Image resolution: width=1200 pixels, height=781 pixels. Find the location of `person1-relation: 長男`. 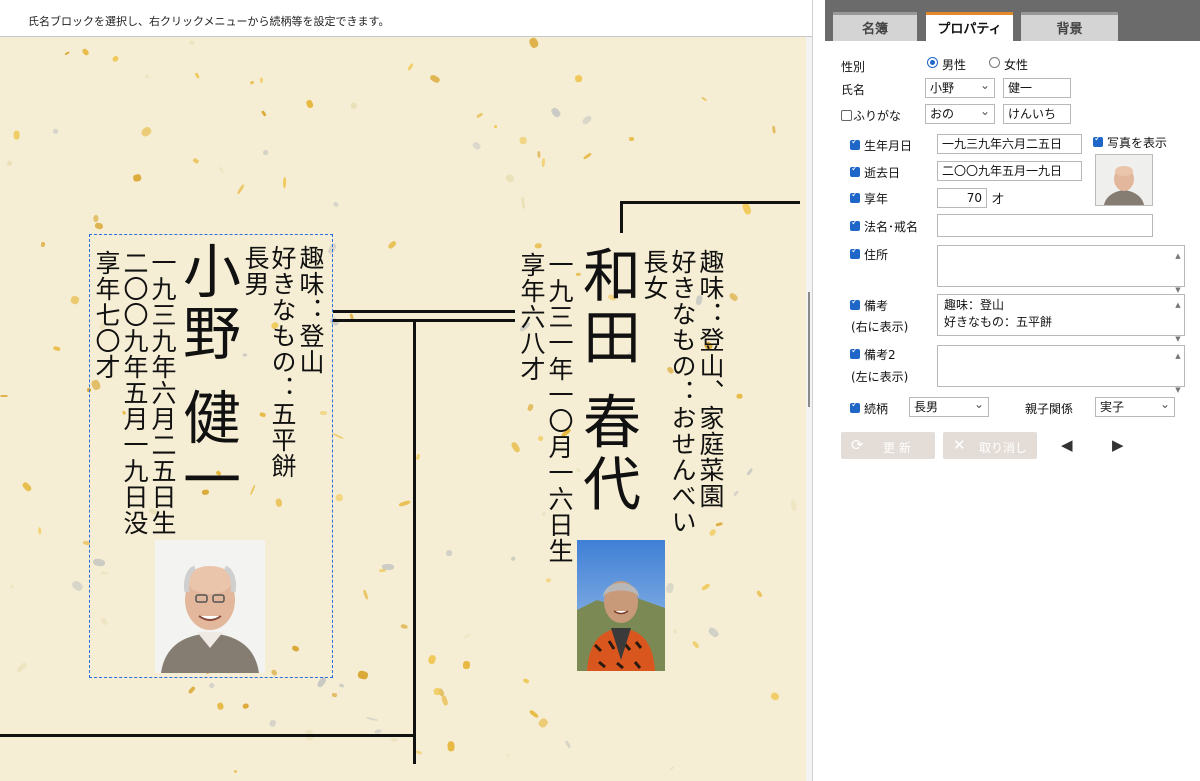

person1-relation: 長男 is located at coordinates (255, 271).